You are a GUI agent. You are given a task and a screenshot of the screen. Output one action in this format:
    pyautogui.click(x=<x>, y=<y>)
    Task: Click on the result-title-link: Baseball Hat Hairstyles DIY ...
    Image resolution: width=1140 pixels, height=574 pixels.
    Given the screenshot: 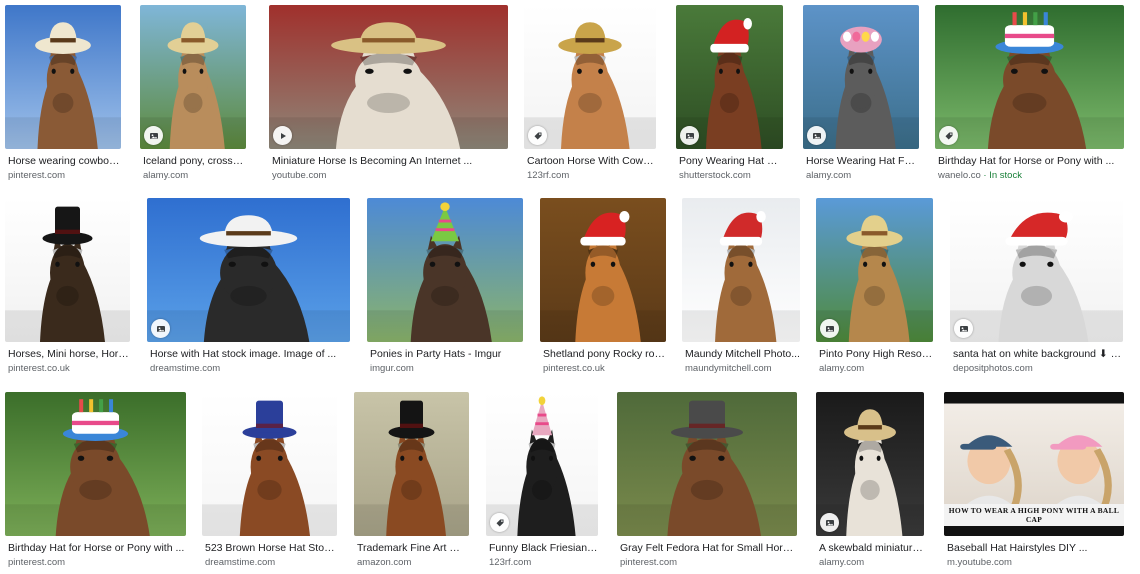 What is the action you would take?
    pyautogui.click(x=1035, y=548)
    